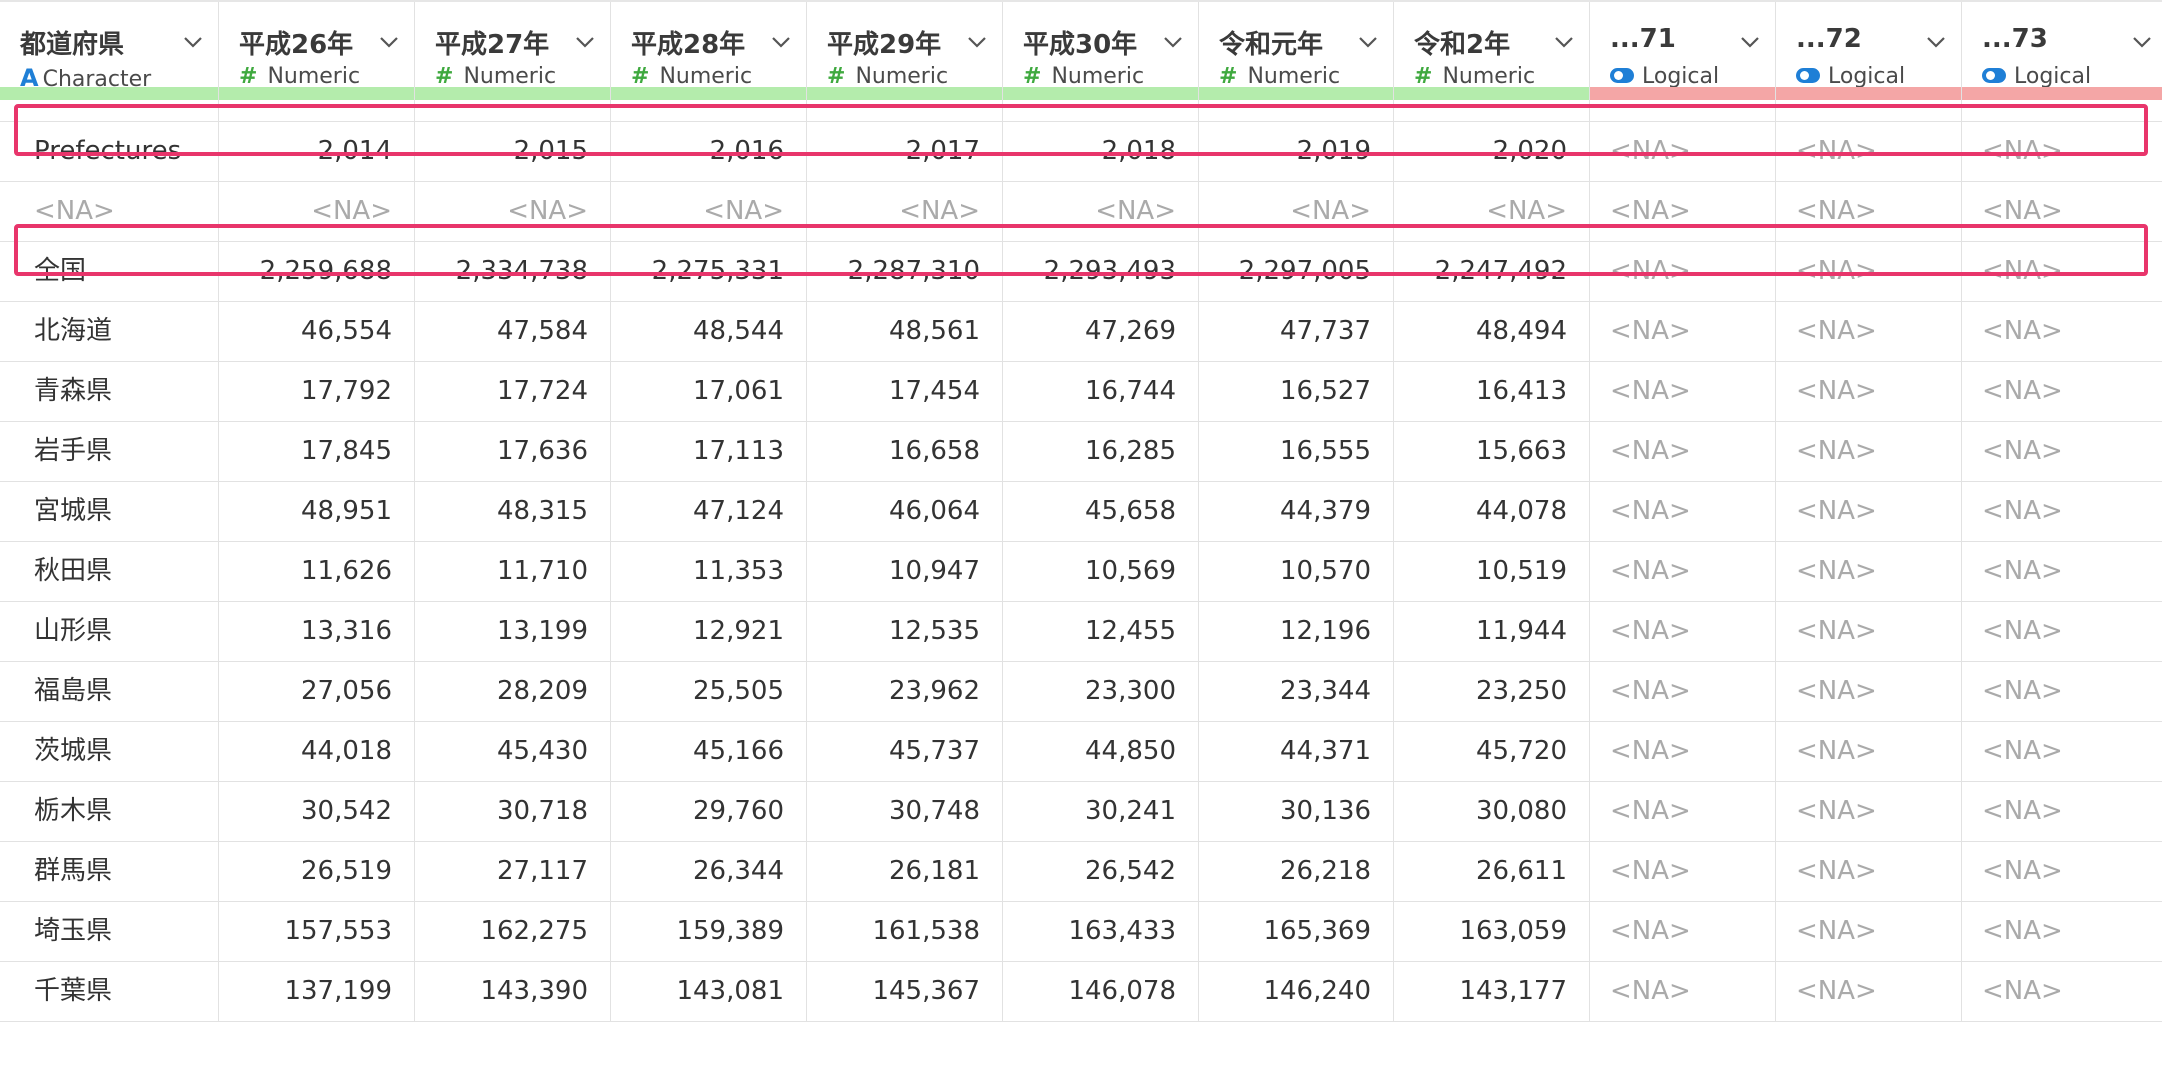 This screenshot has width=2162, height=1086. What do you see at coordinates (513, 452) in the screenshot?
I see `table-cell: 17,636` at bounding box center [513, 452].